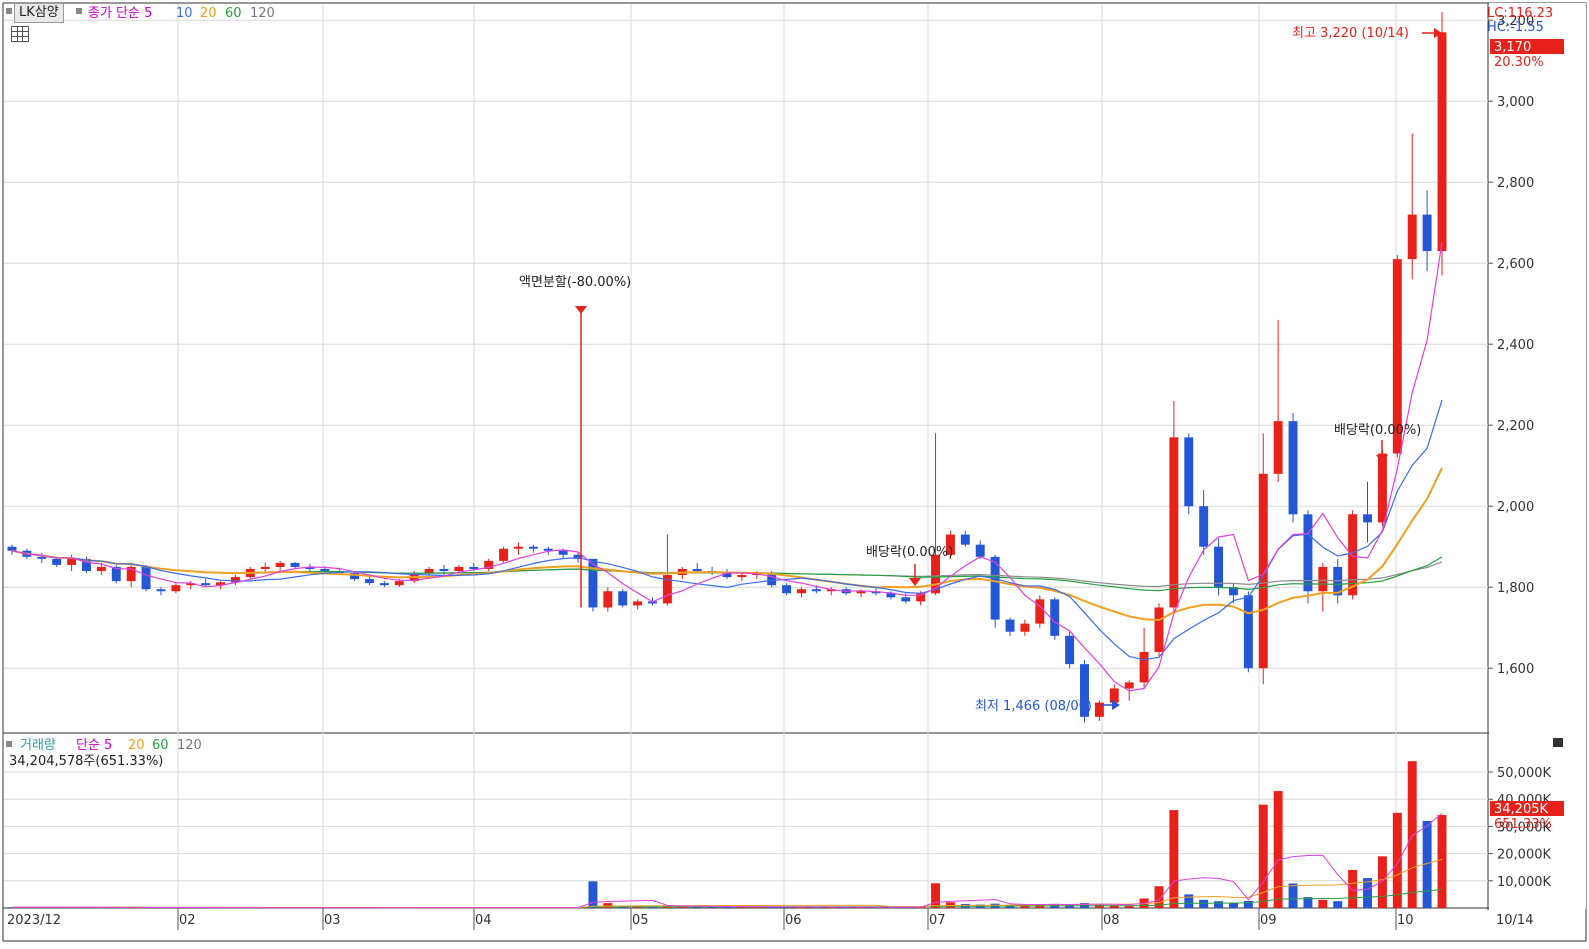 This screenshot has height=949, width=1589. Describe the element at coordinates (793, 920) in the screenshot. I see `date-tick-label: 06` at that location.